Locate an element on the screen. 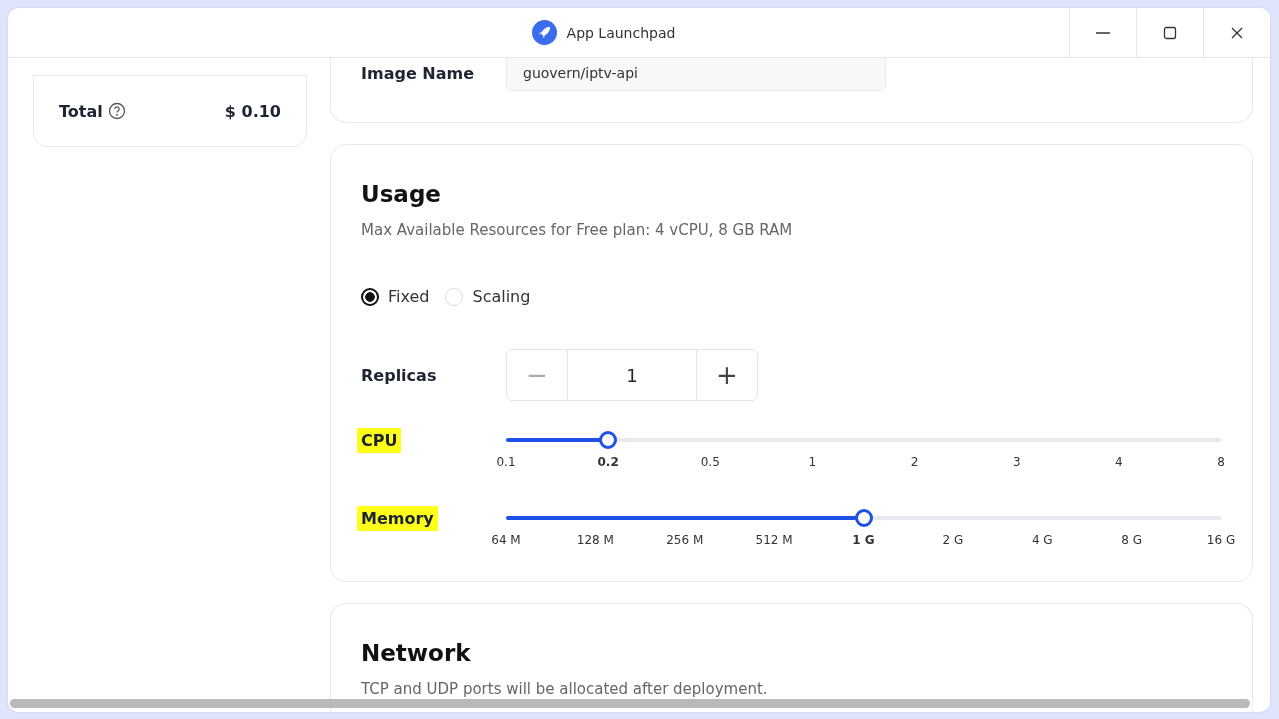  slider-tick-label: 1 G is located at coordinates (863, 540).